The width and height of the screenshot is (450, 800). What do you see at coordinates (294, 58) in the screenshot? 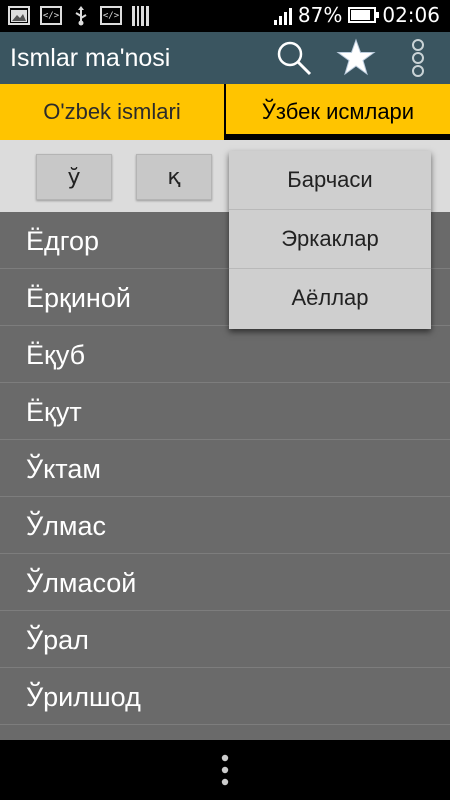
I see `search-icon` at bounding box center [294, 58].